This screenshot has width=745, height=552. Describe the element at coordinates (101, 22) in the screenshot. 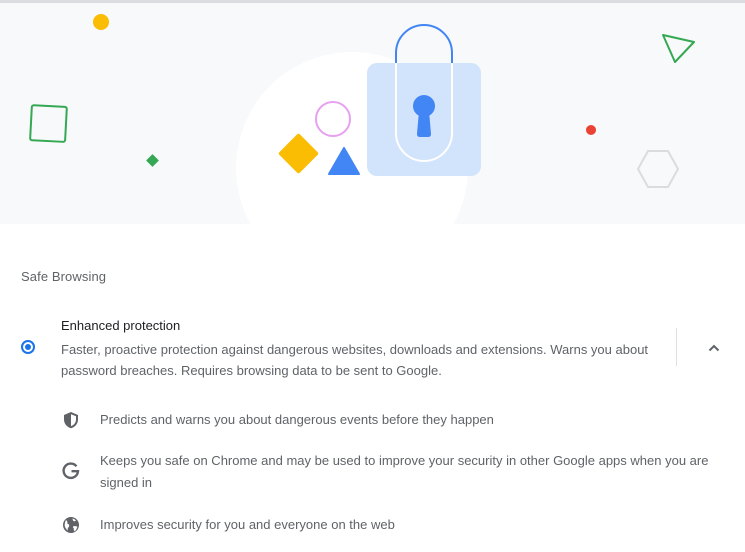

I see `yellow-dot-shape` at that location.